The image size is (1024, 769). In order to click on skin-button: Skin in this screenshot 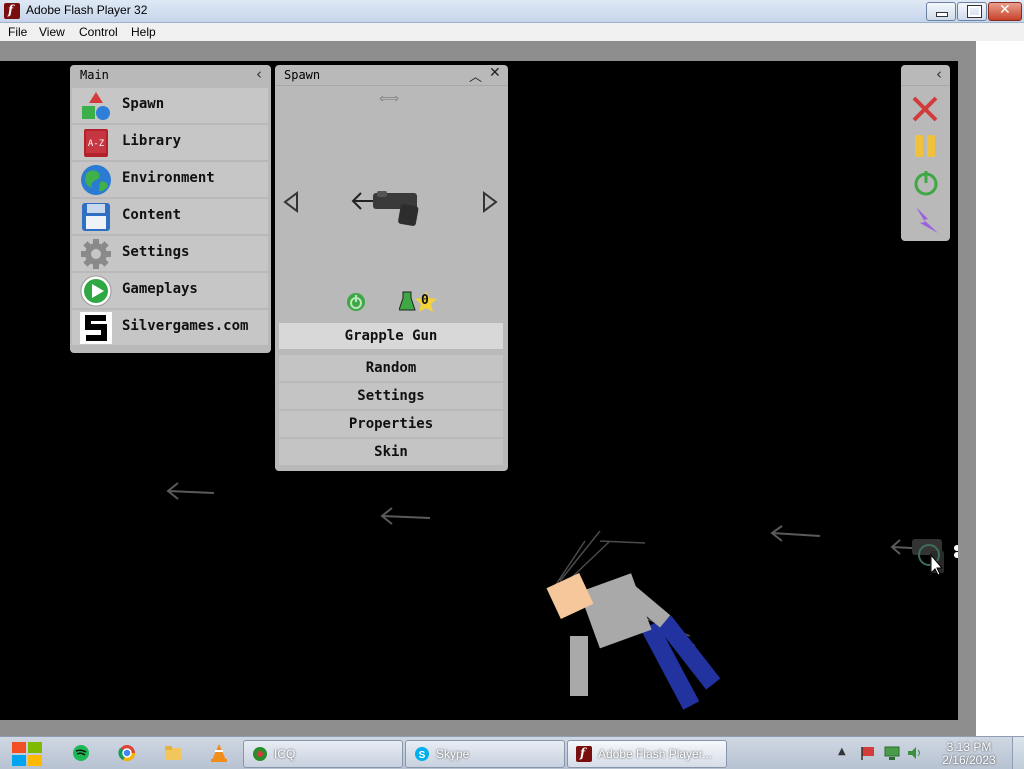, I will do `click(391, 452)`.